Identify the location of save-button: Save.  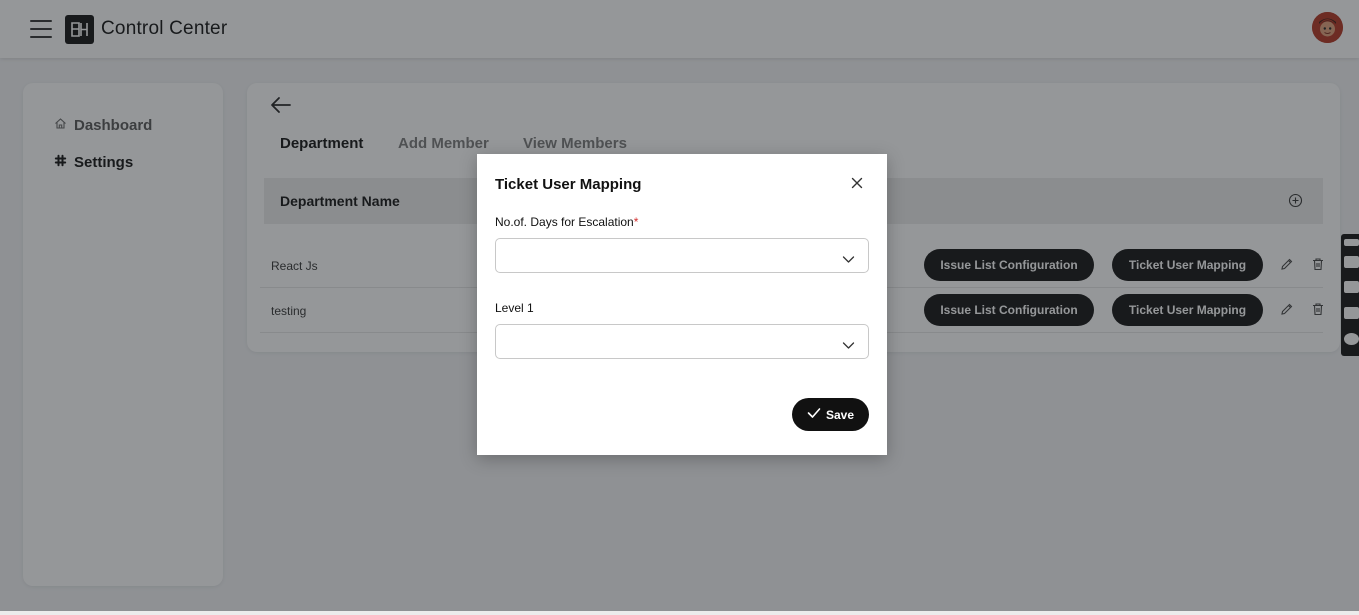
(830, 414).